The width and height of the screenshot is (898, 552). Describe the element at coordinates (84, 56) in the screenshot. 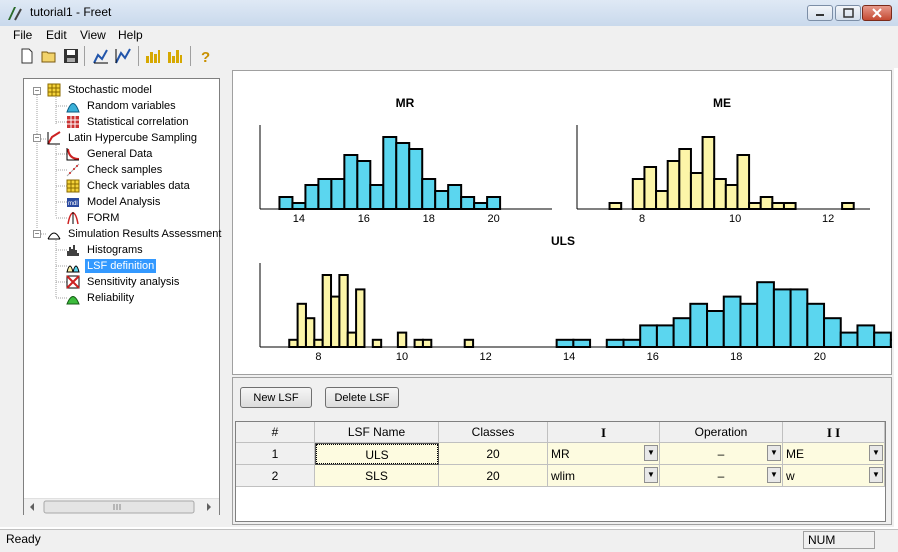

I see `toolbar-separator` at that location.